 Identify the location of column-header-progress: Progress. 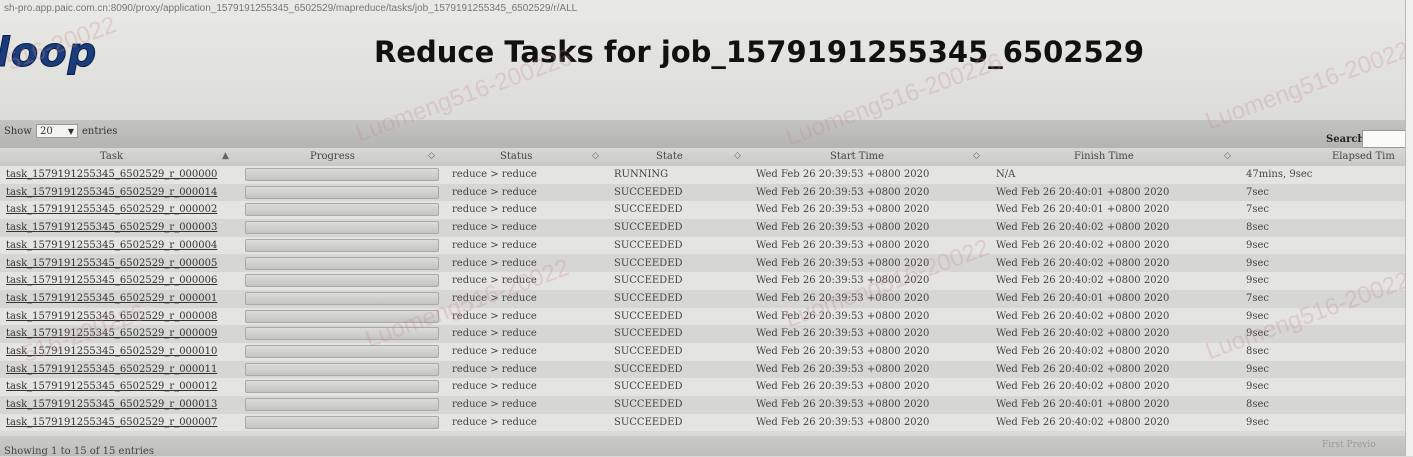
(332, 156).